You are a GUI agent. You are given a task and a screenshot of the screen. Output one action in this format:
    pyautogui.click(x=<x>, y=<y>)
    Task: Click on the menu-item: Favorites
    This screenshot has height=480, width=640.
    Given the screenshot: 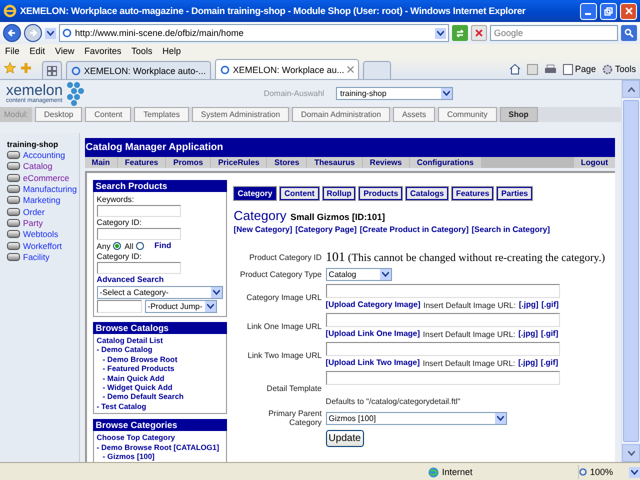 What is the action you would take?
    pyautogui.click(x=103, y=51)
    